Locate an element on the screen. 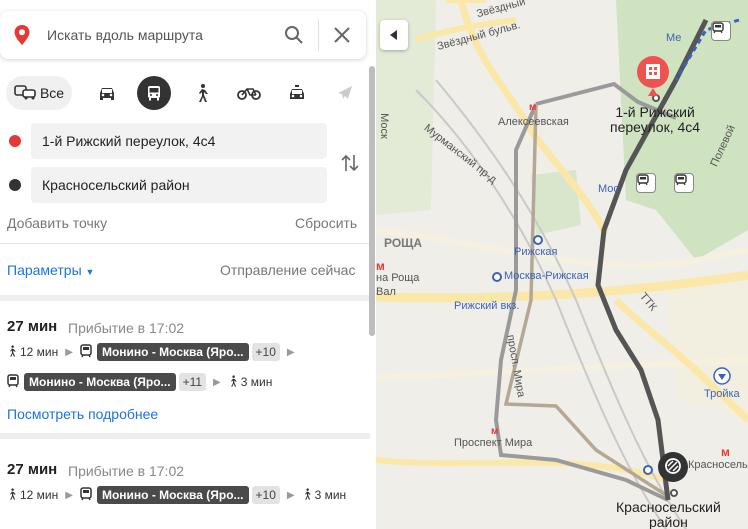 This screenshot has height=529, width=748. search-divider is located at coordinates (318, 35).